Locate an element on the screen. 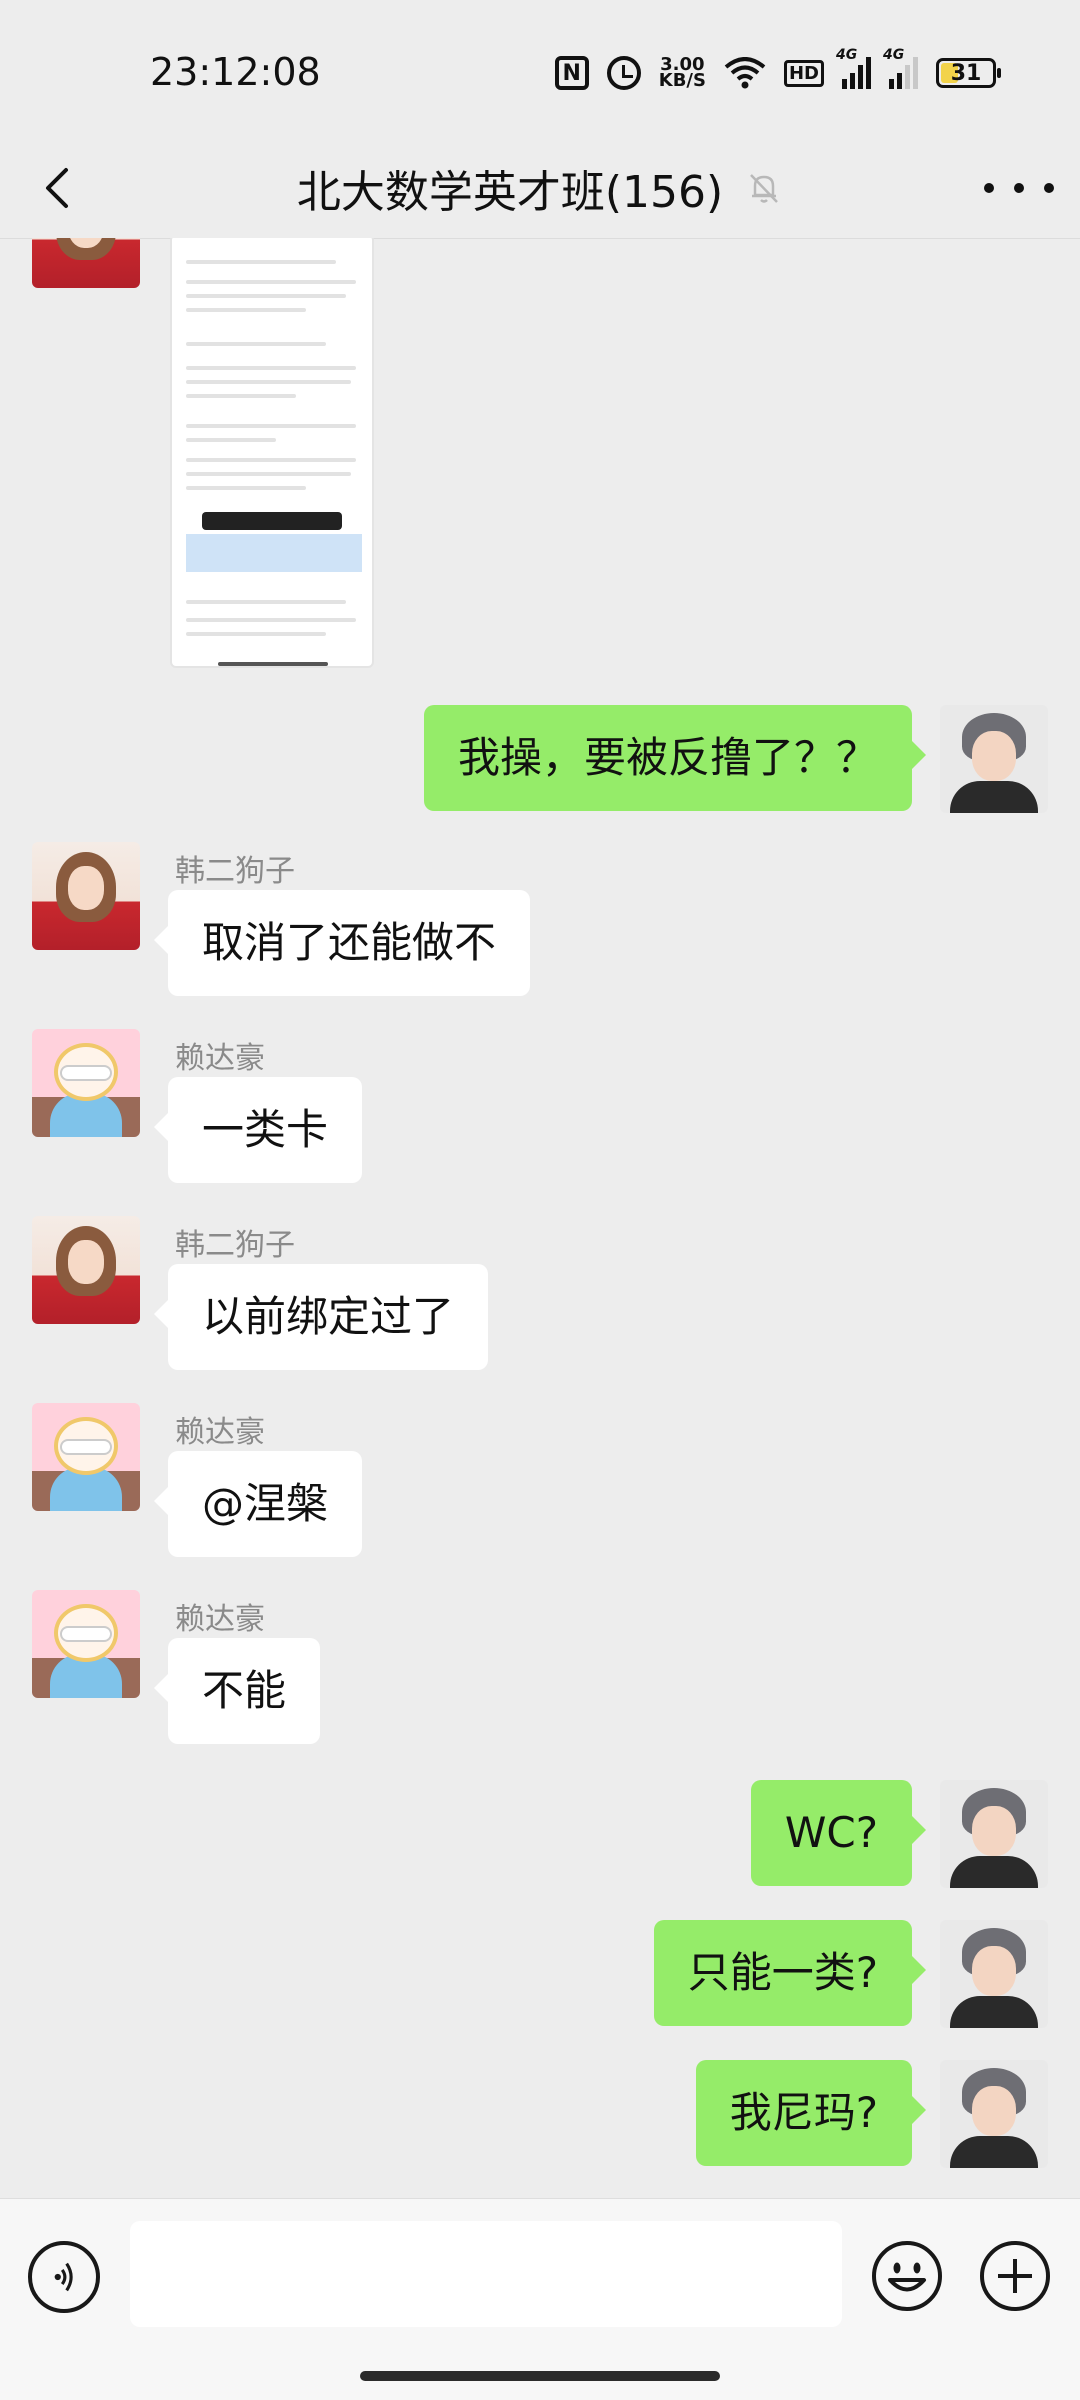 This screenshot has height=2400, width=1080. battery-icon: 31 is located at coordinates (968, 73).